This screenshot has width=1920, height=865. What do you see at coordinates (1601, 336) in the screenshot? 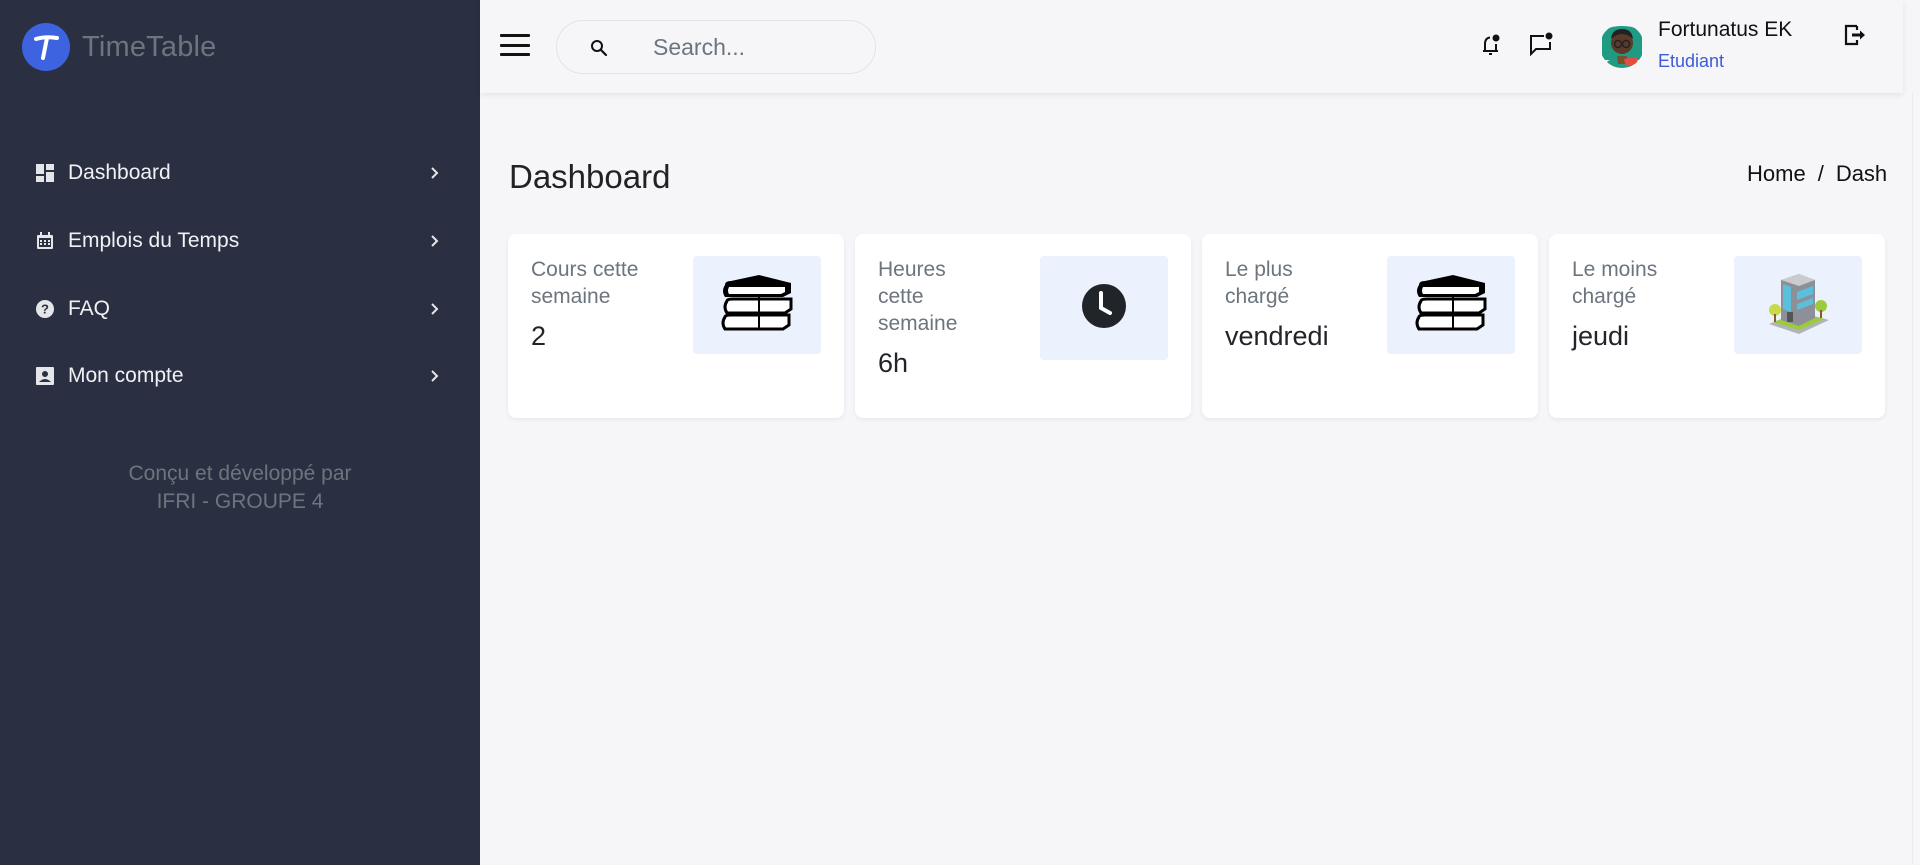
I see `card-value: jeudi` at bounding box center [1601, 336].